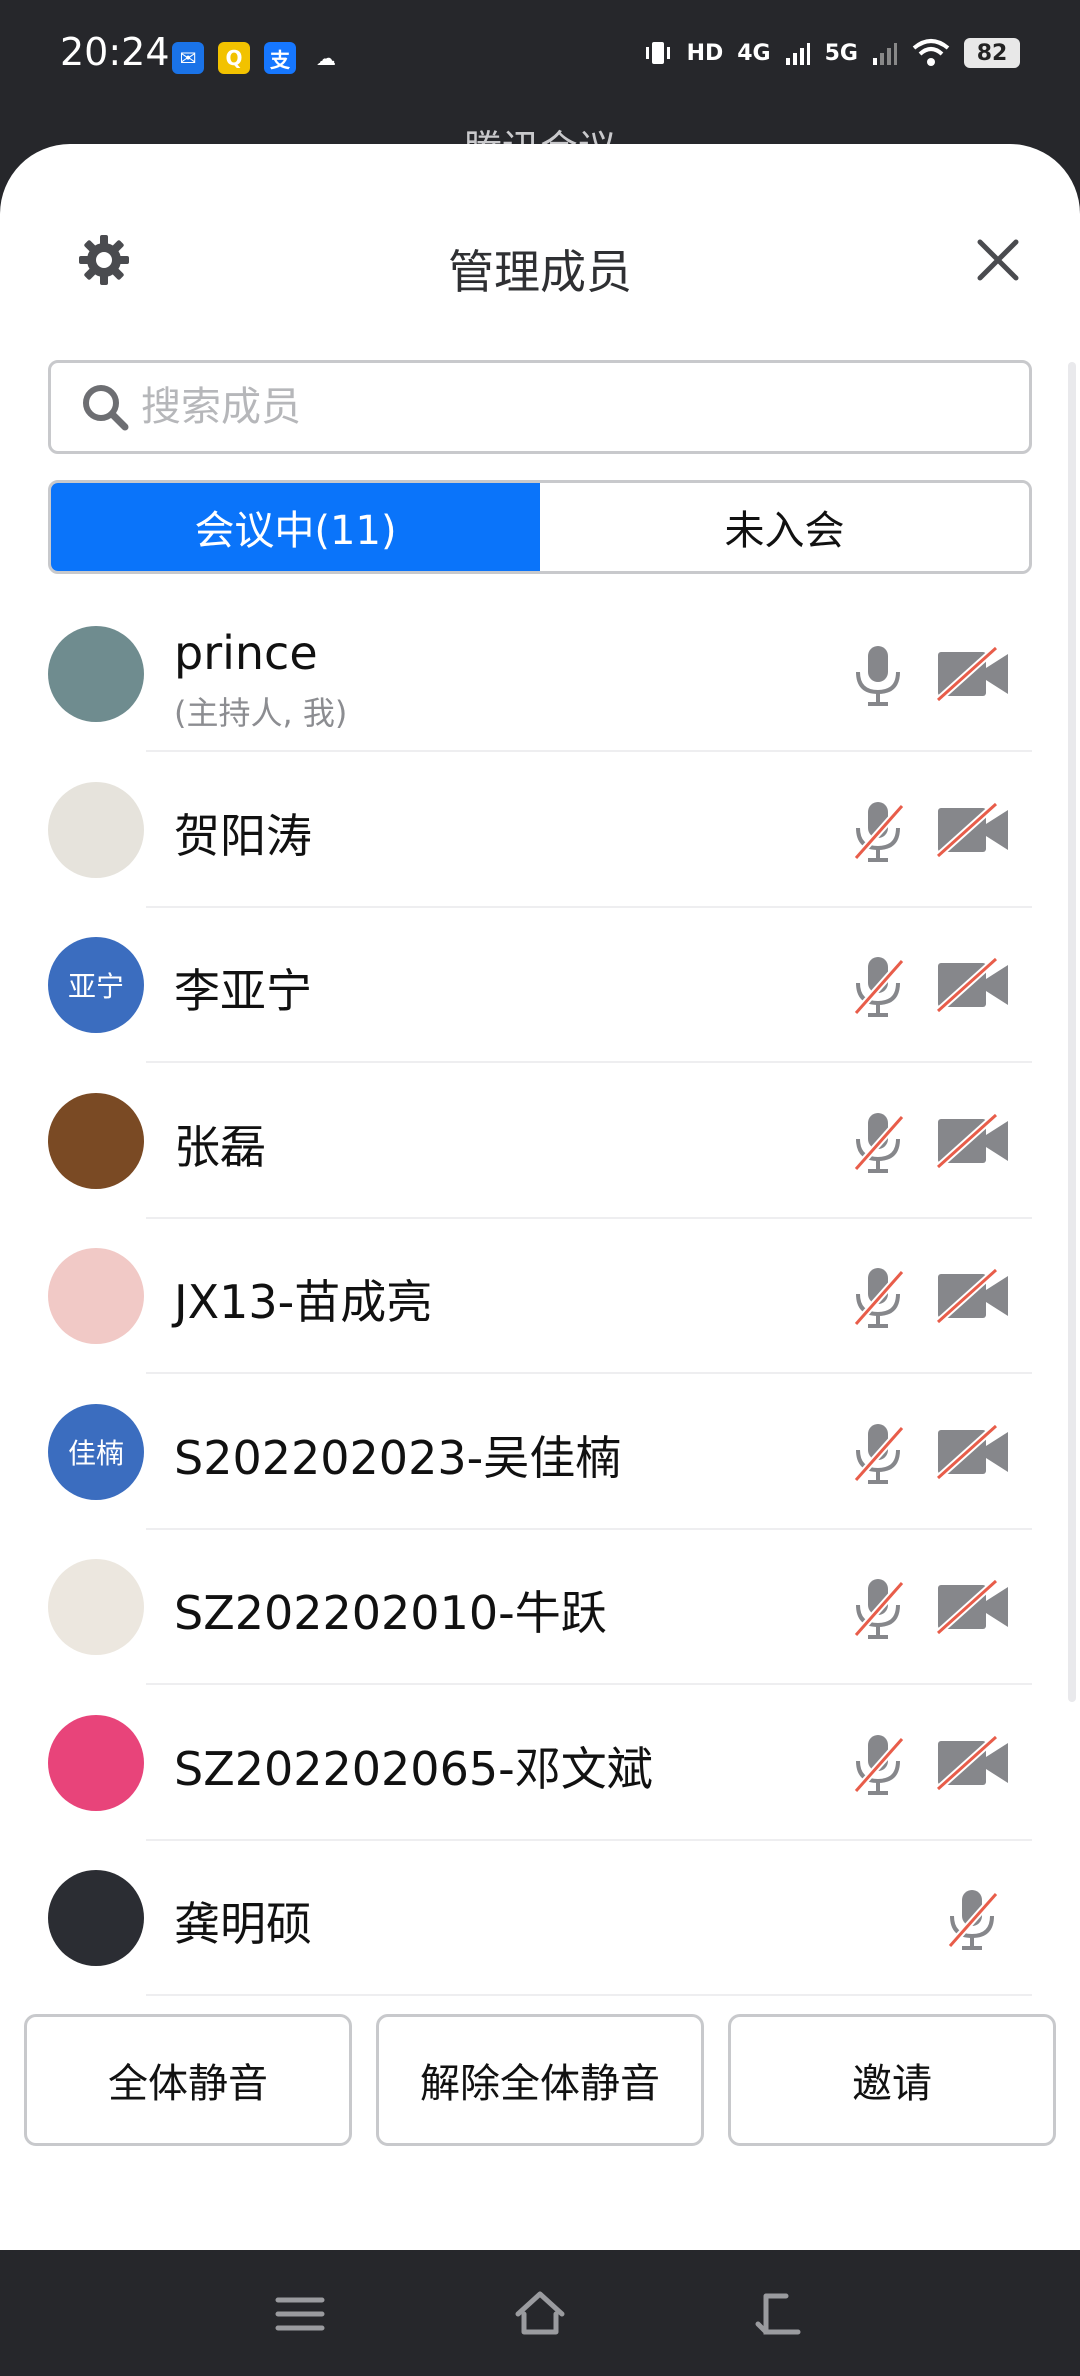 The image size is (1080, 2376). I want to click on menu-icon, so click(300, 2314).